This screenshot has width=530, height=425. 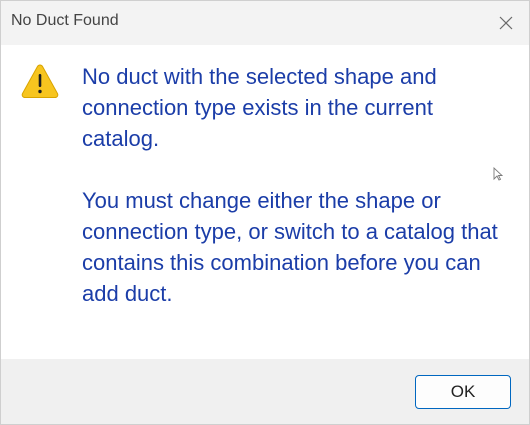 What do you see at coordinates (463, 392) in the screenshot?
I see `ok-button: OK` at bounding box center [463, 392].